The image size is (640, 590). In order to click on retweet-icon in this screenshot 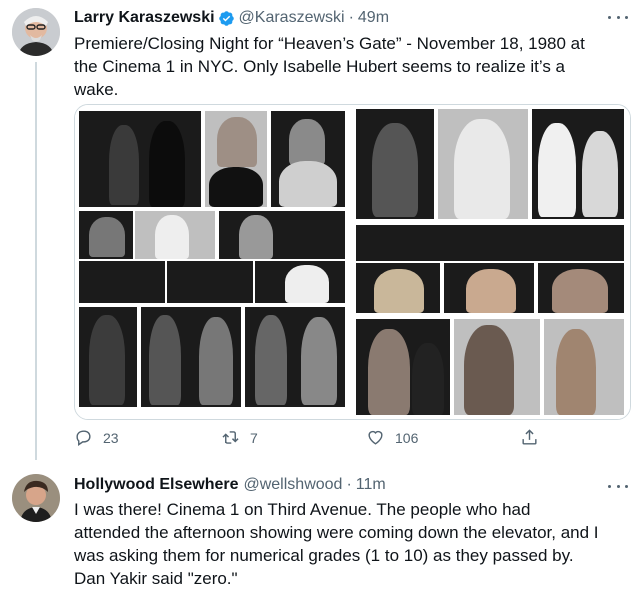, I will do `click(230, 437)`.